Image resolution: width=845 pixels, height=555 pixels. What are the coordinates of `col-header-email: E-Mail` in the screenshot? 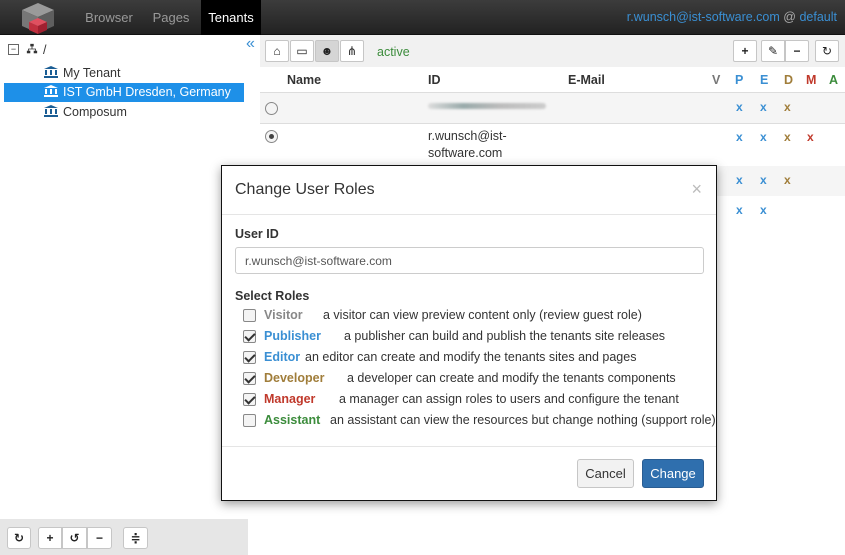 It's located at (586, 80).